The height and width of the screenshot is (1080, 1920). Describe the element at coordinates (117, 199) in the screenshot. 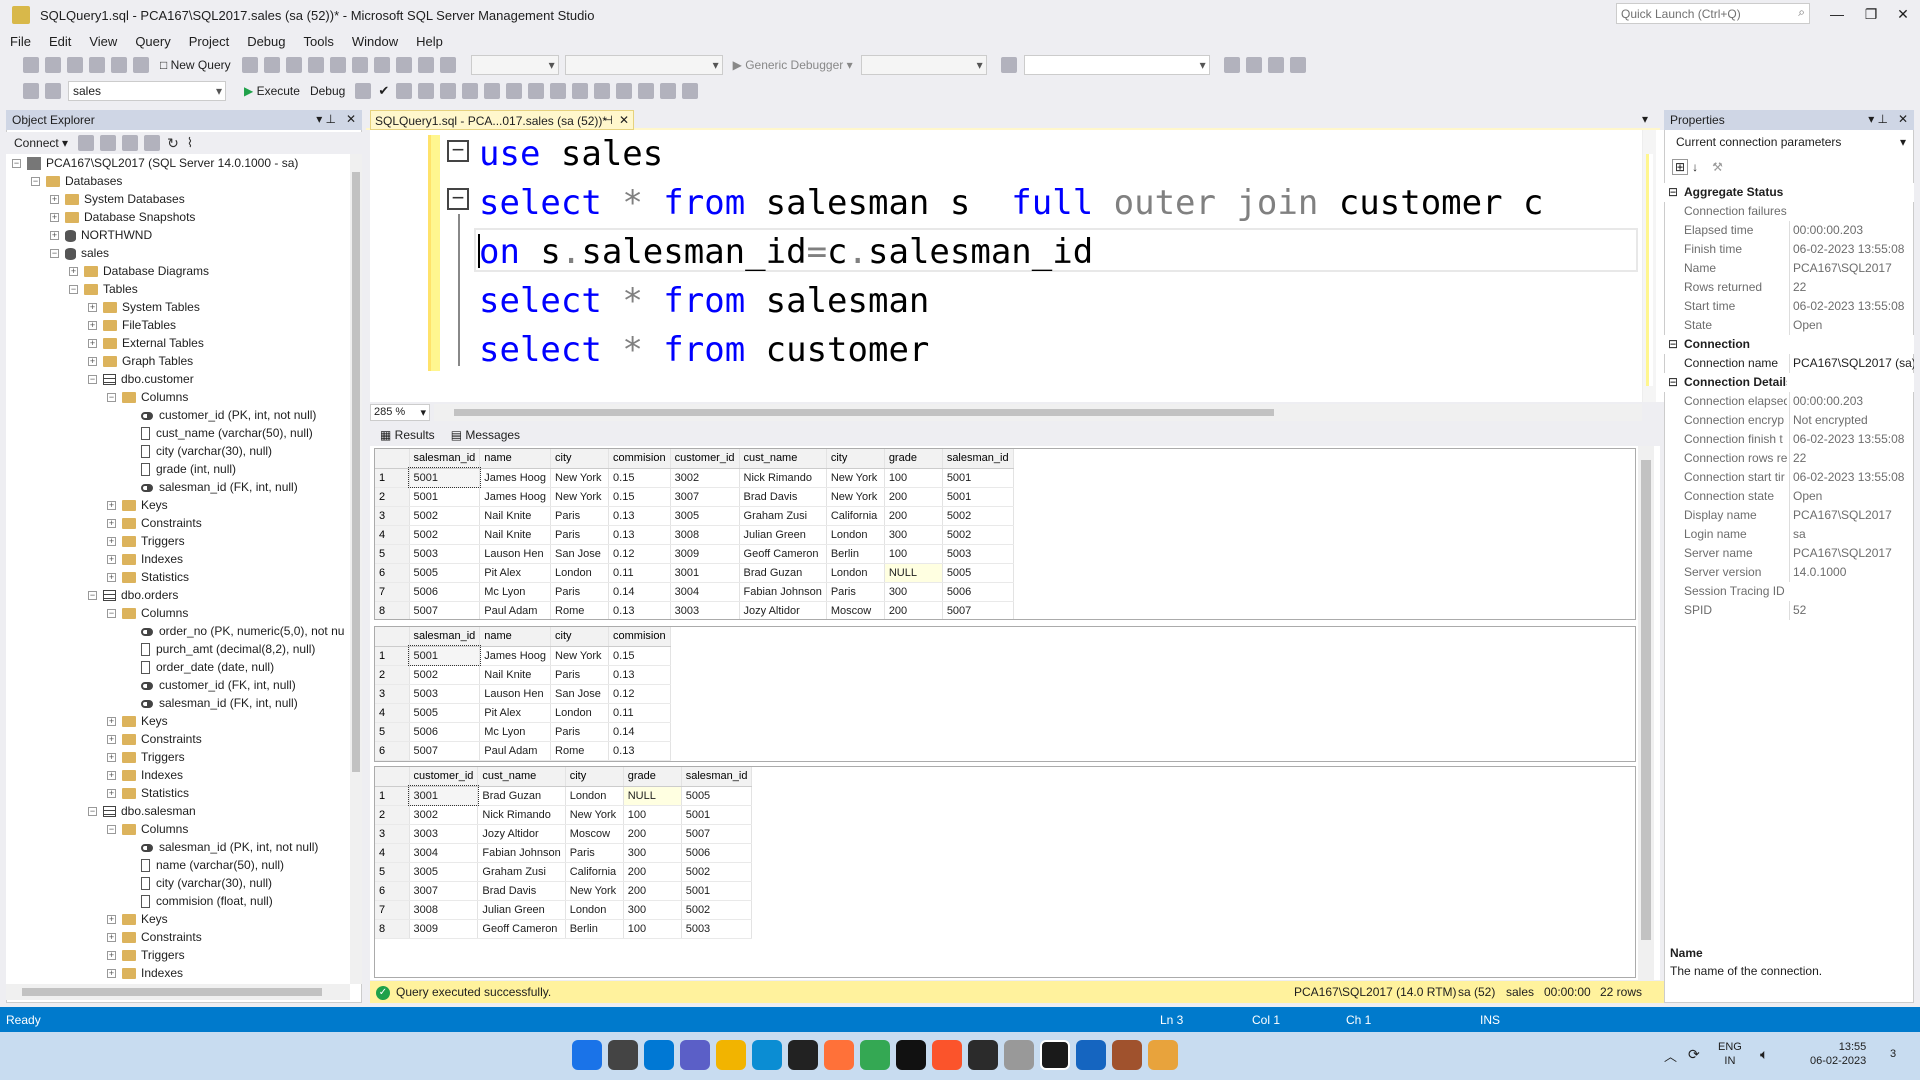

I see `tree-node: + System Databases` at that location.